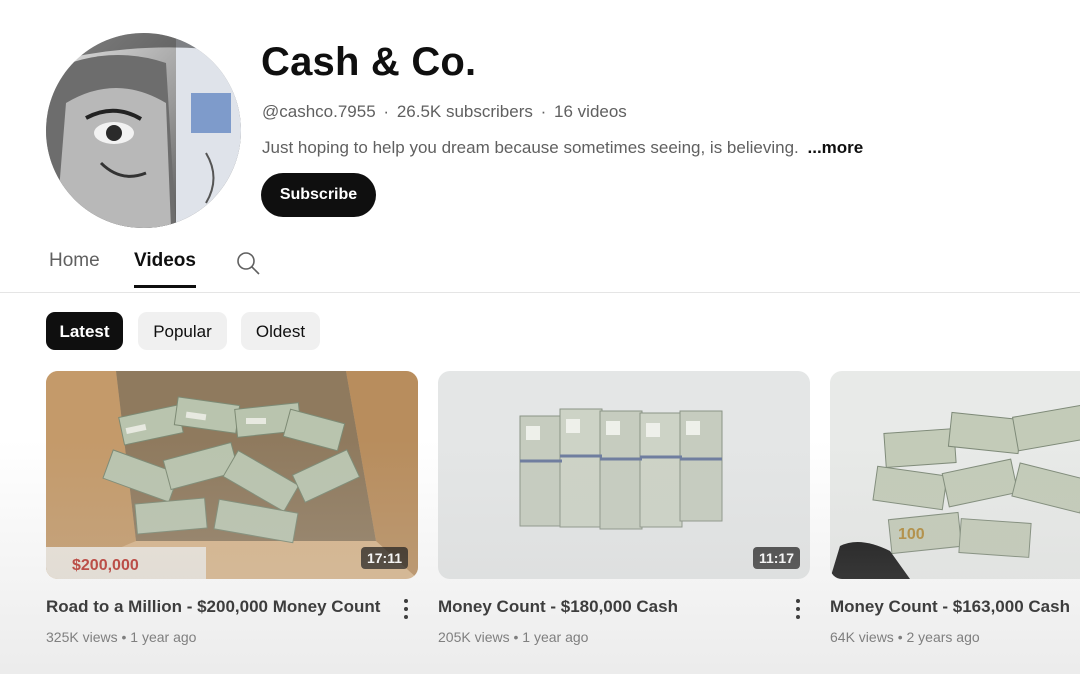  I want to click on chip-latest: Latest, so click(84, 331).